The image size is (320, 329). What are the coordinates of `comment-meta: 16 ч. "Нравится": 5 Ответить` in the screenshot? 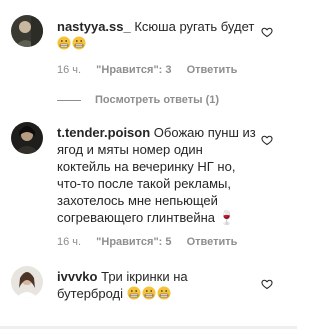 It's located at (153, 242).